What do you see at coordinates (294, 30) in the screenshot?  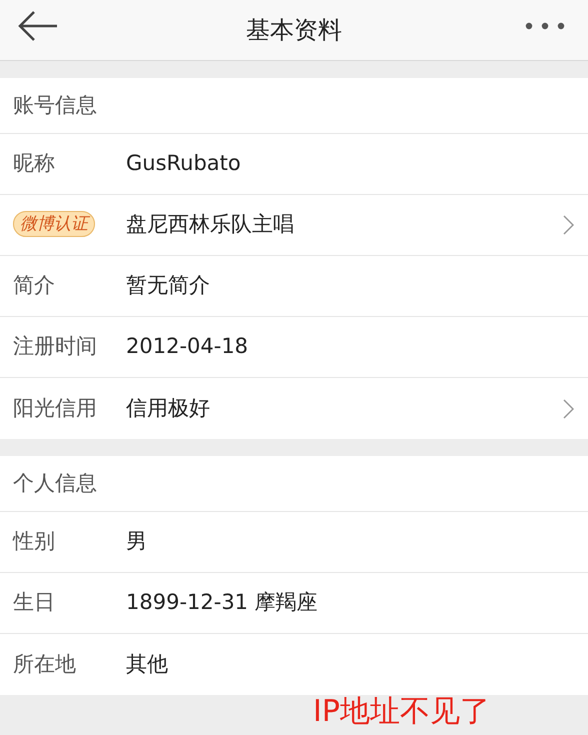 I see `page-title: 基本资料` at bounding box center [294, 30].